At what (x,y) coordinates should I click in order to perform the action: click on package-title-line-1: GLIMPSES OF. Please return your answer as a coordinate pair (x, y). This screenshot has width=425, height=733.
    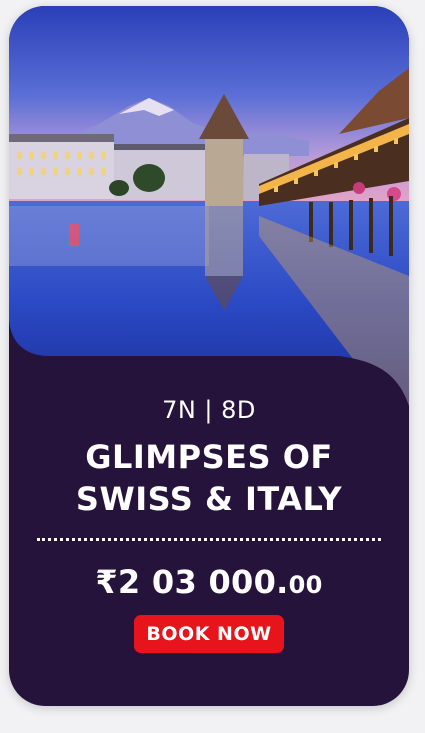
    Looking at the image, I should click on (209, 457).